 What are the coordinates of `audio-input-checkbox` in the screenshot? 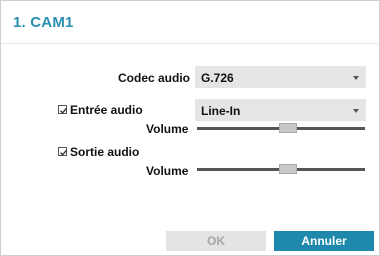 It's located at (63, 109).